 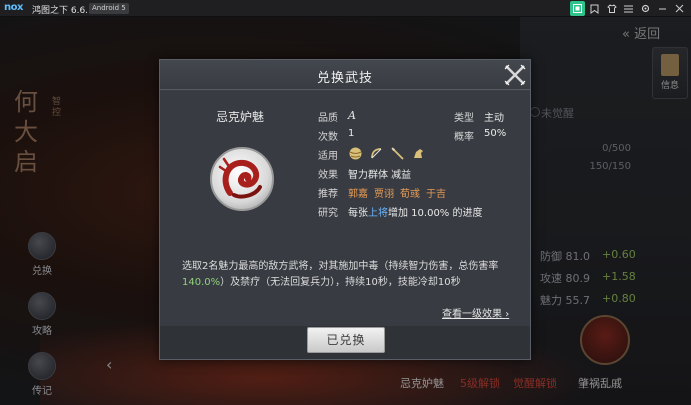 What do you see at coordinates (472, 314) in the screenshot?
I see `more-link-label: 查看一级效果` at bounding box center [472, 314].